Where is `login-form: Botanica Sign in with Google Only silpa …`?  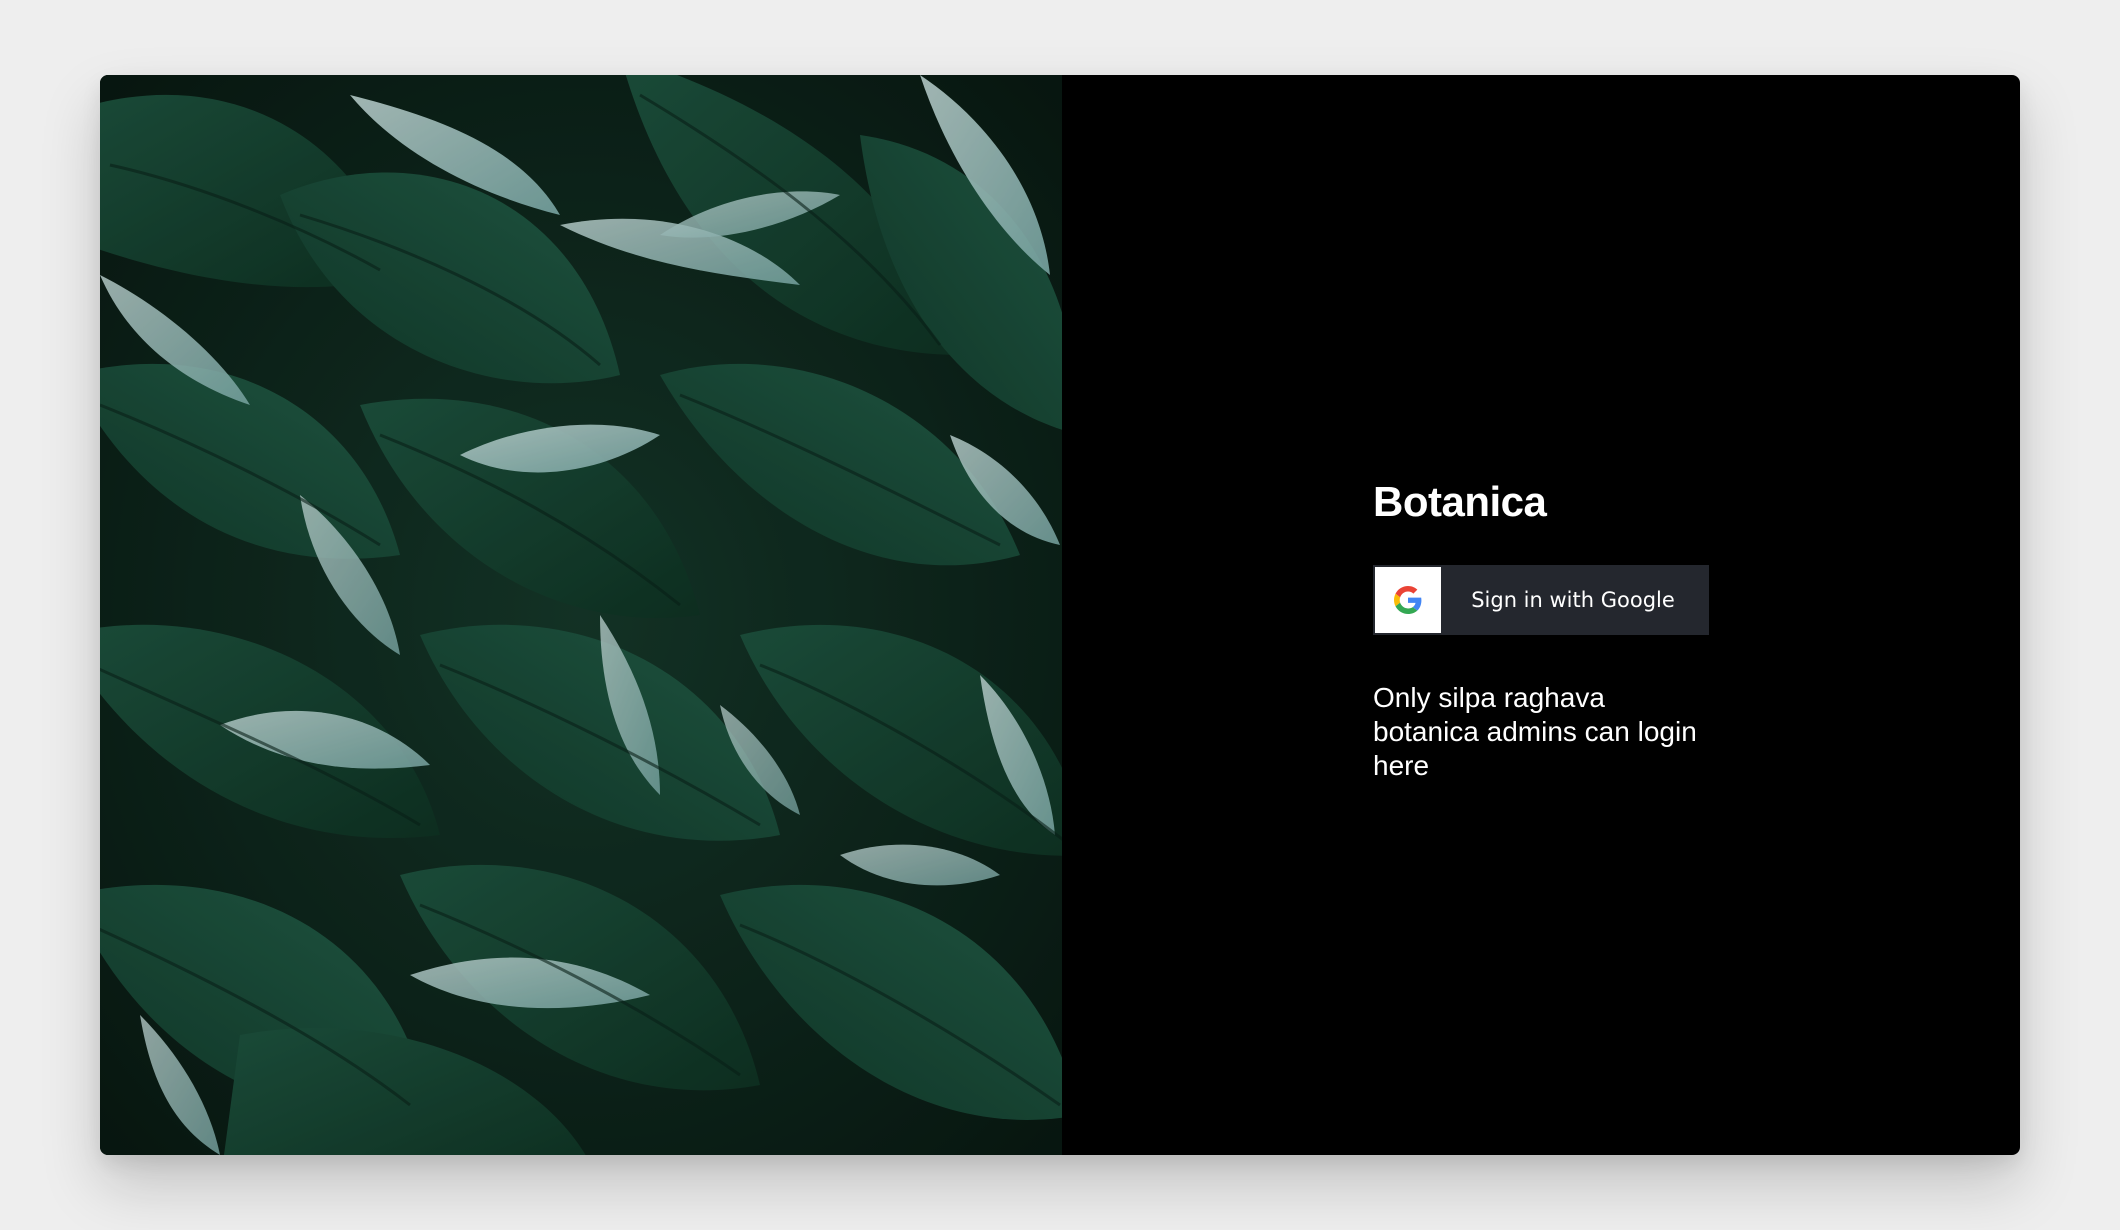 login-form: Botanica Sign in with Google Only silpa … is located at coordinates (1543, 630).